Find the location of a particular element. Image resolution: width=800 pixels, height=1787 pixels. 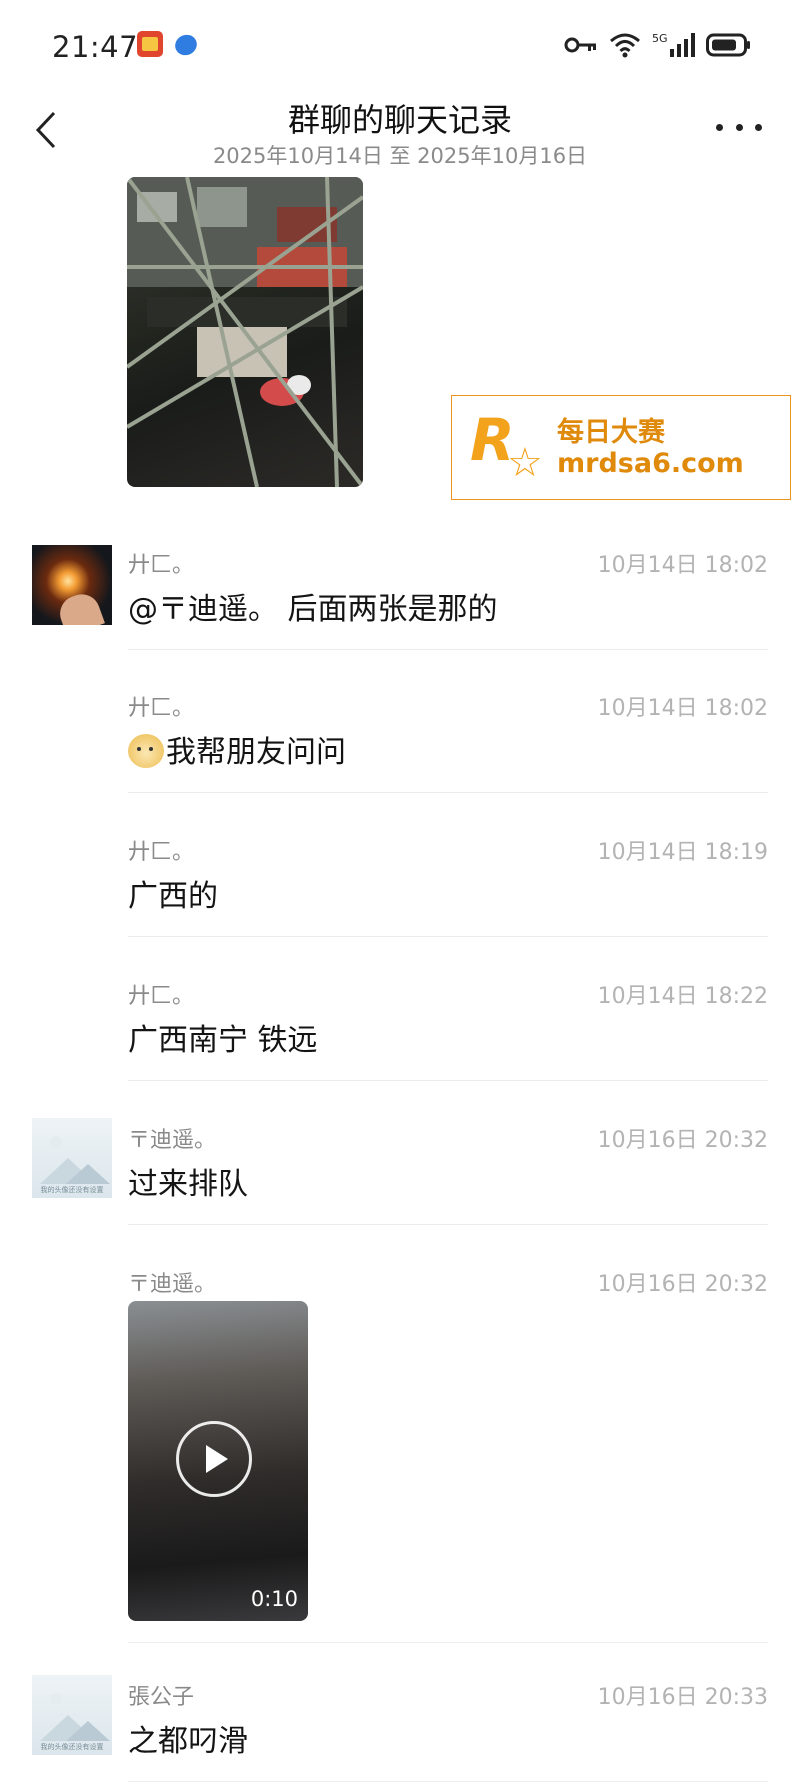

wifi-icon is located at coordinates (625, 45).